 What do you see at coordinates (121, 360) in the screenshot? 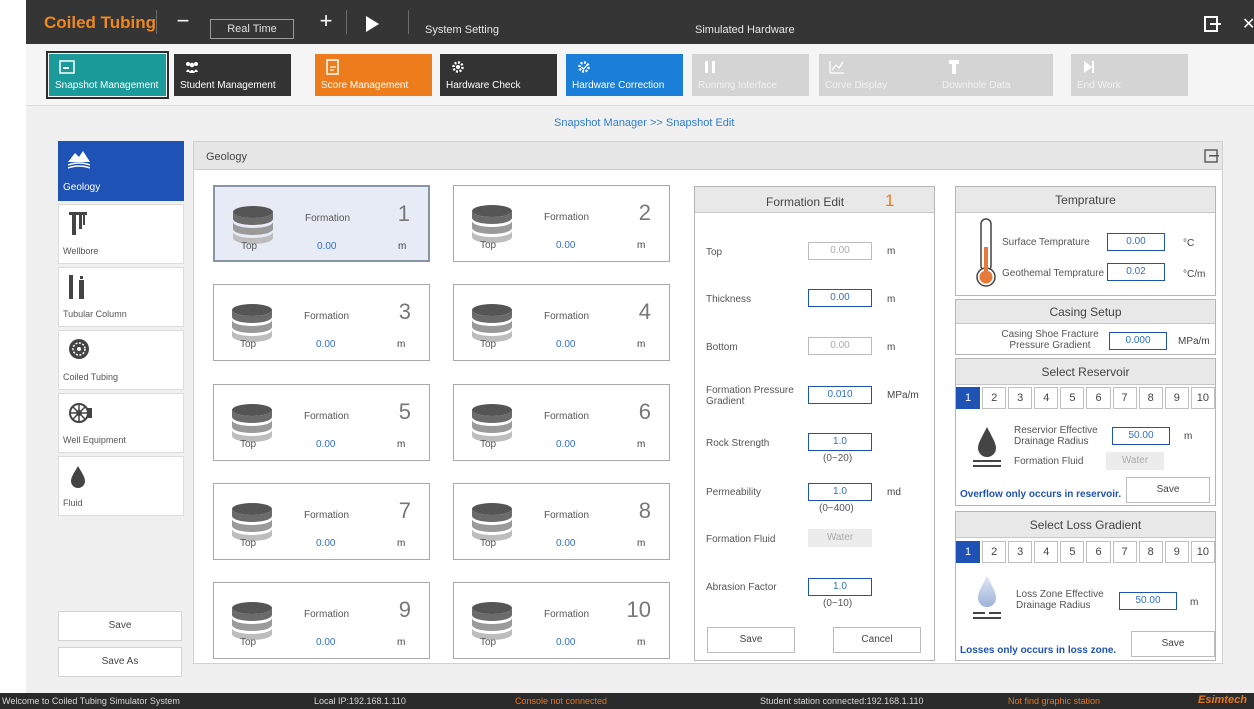
I see `nav-item-coiled-tubing: Coiled Tubing` at bounding box center [121, 360].